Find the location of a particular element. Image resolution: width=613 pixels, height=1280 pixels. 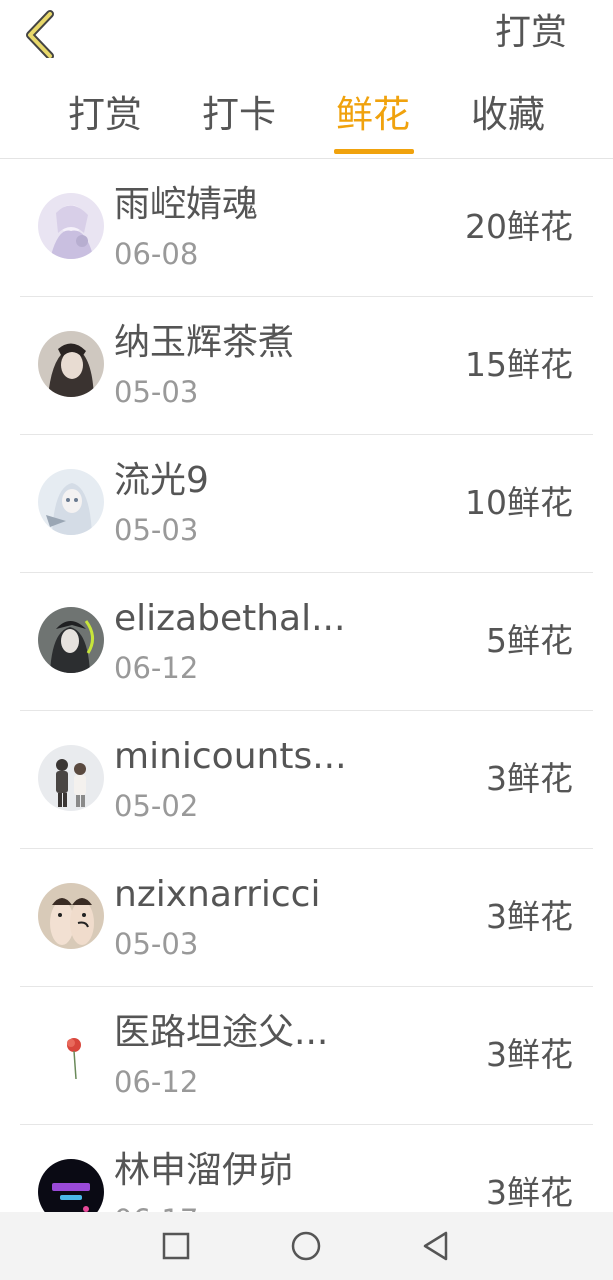

chevron-left-icon is located at coordinates (40, 34).